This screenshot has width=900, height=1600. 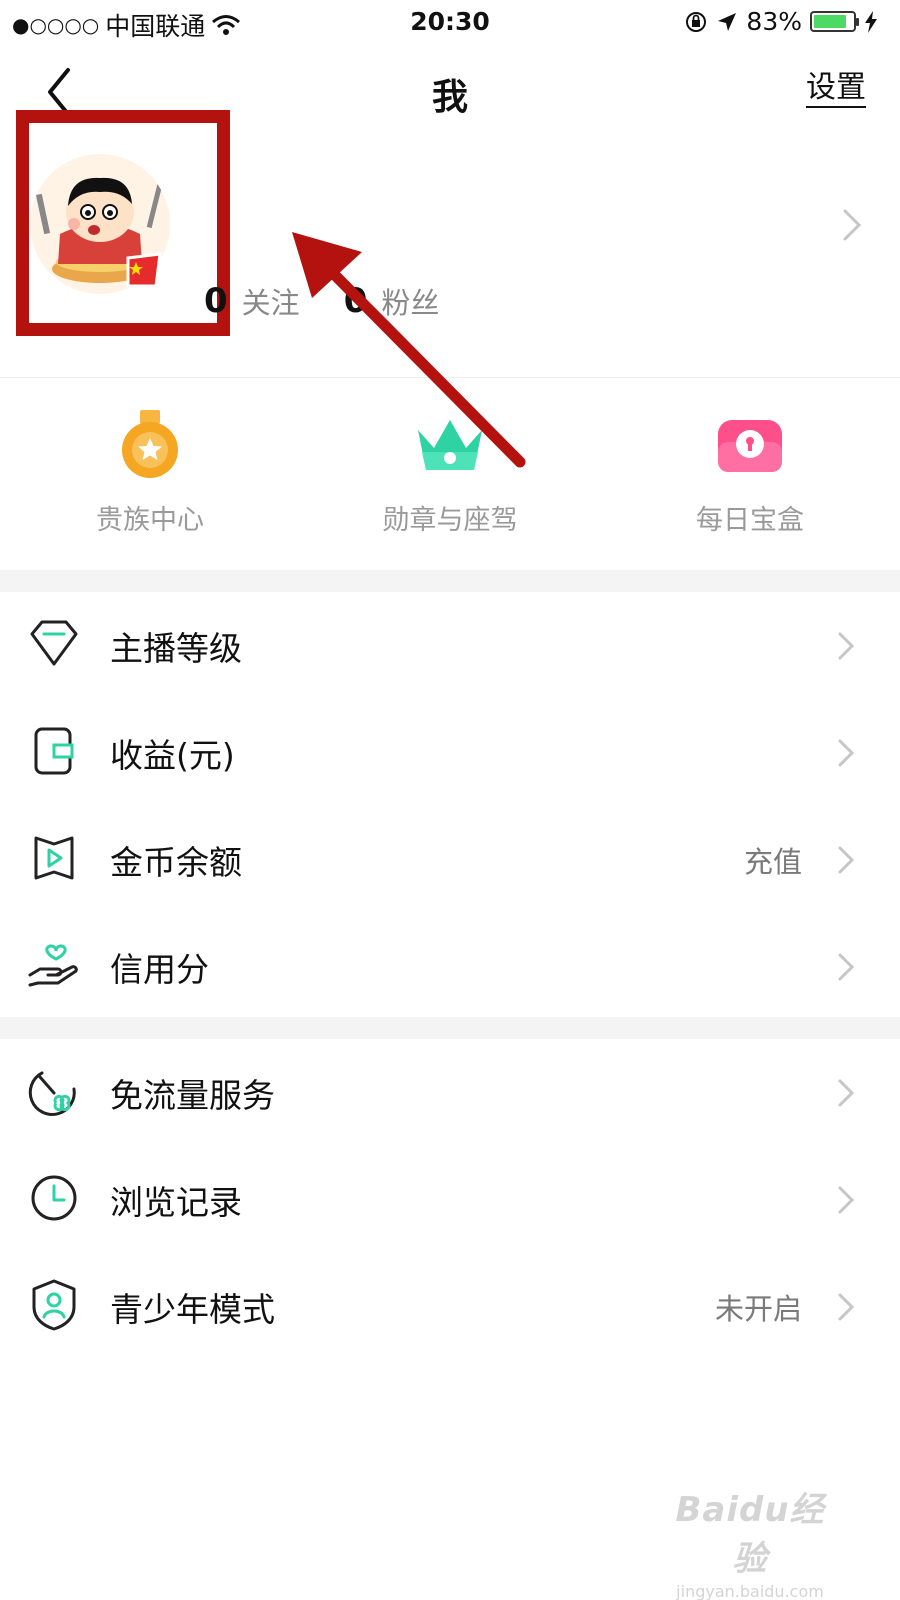 I want to click on watermark-url: jingyan.baidu.com, so click(x=750, y=1591).